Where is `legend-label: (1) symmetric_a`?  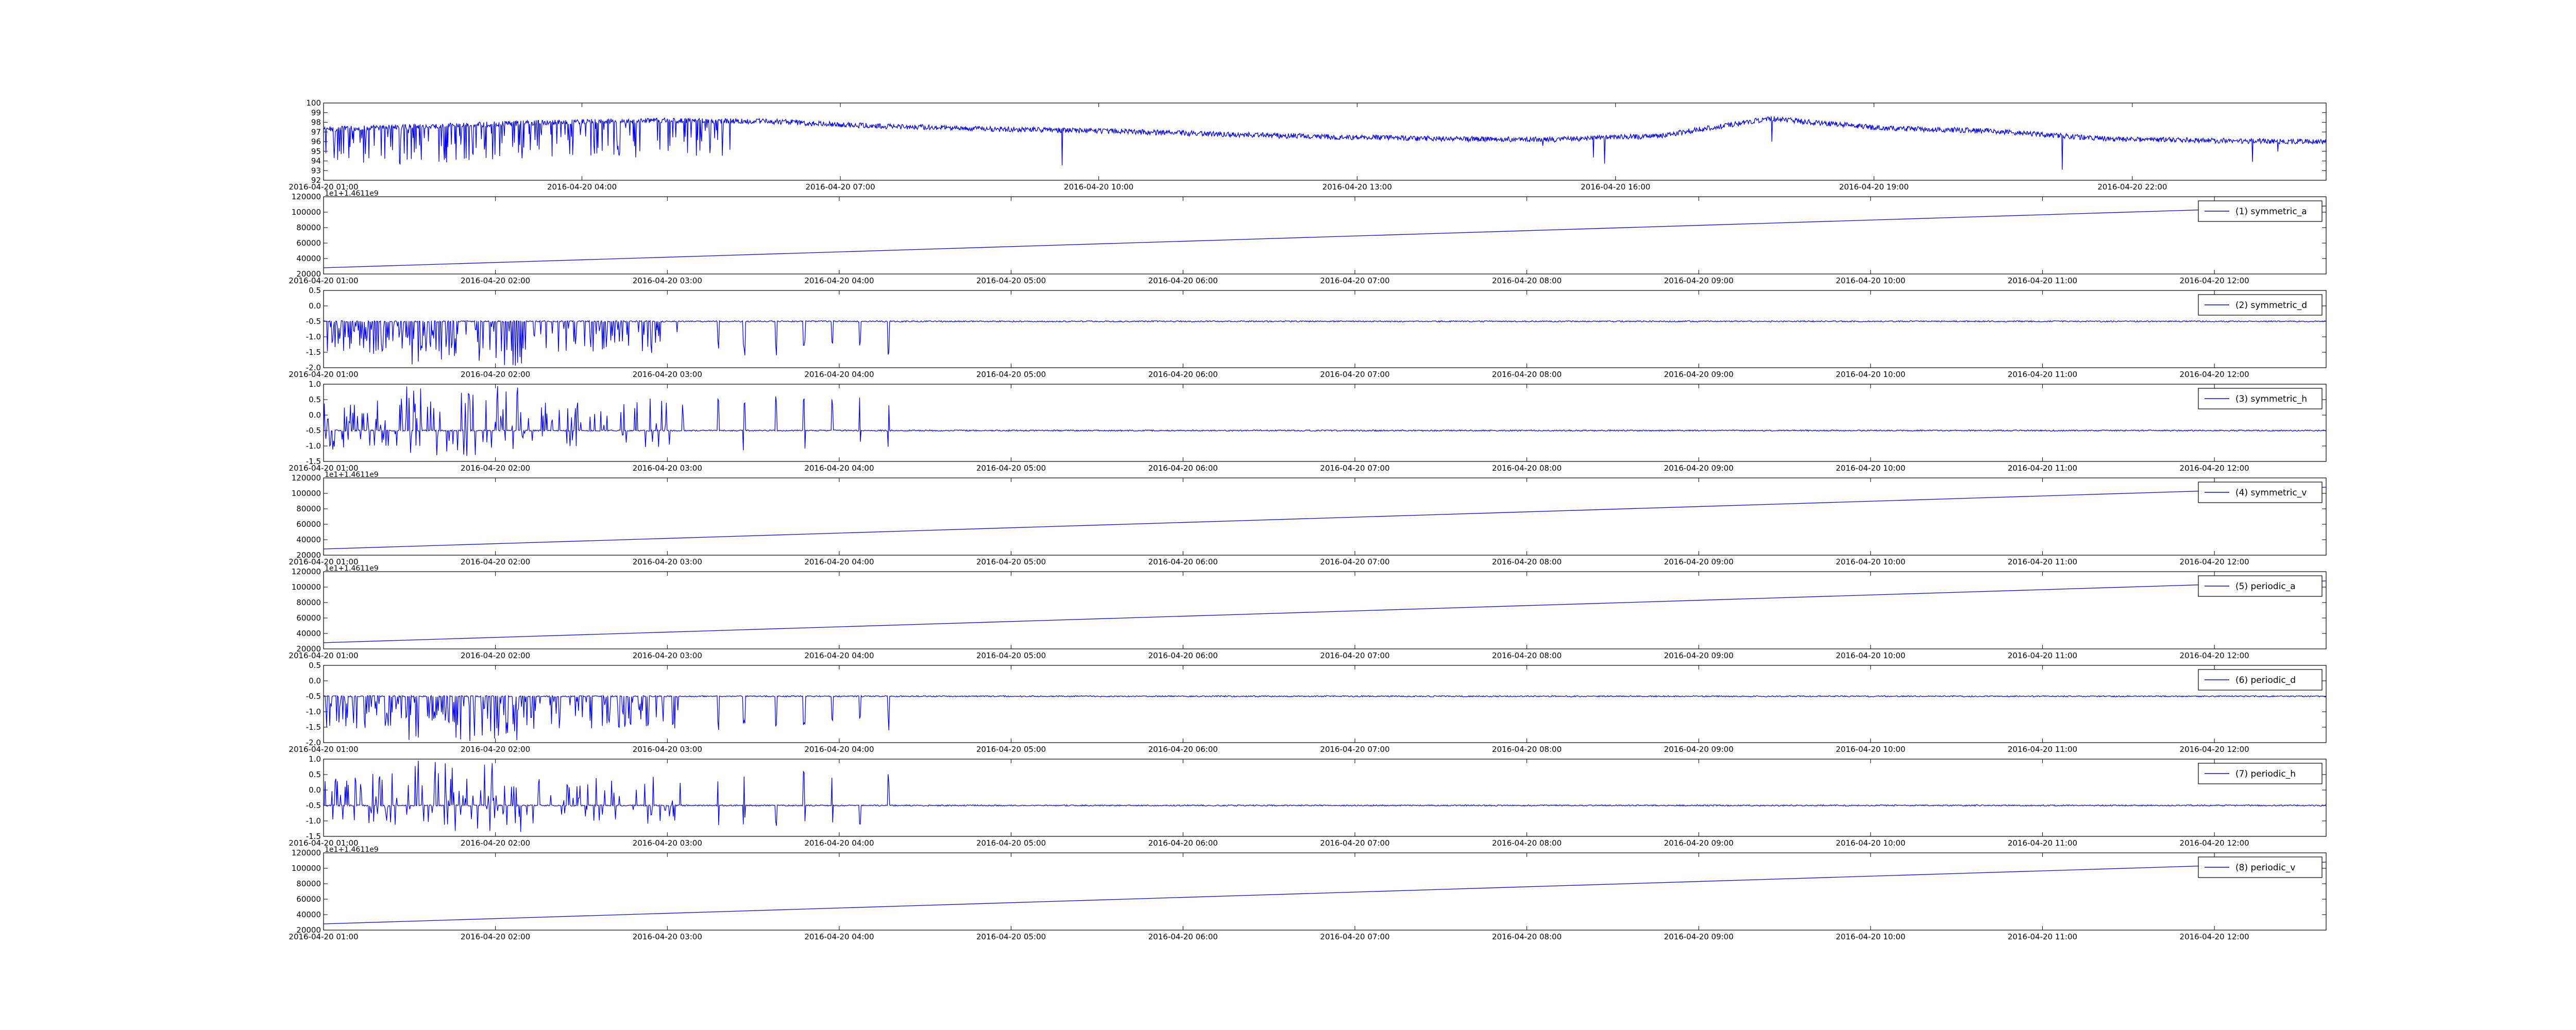
legend-label: (1) symmetric_a is located at coordinates (2271, 212).